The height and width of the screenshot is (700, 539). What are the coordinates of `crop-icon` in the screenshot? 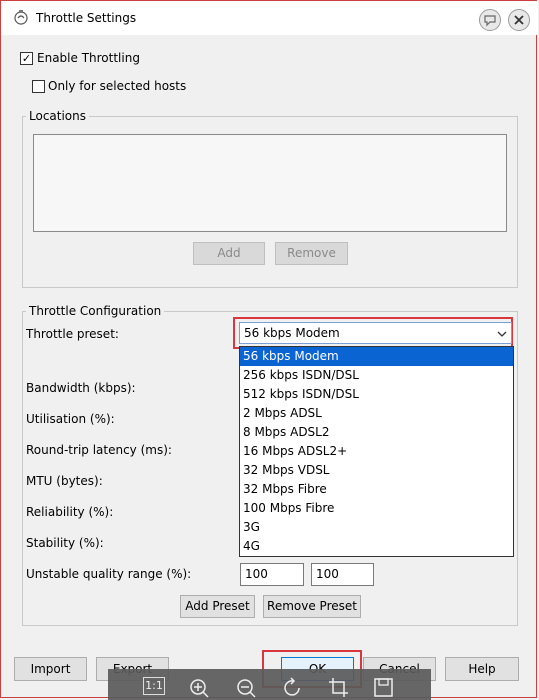 It's located at (339, 688).